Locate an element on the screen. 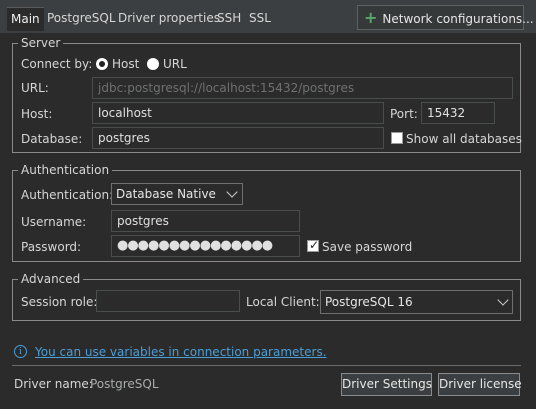 This screenshot has height=409, width=536. driver-license-button: Driver license is located at coordinates (480, 384).